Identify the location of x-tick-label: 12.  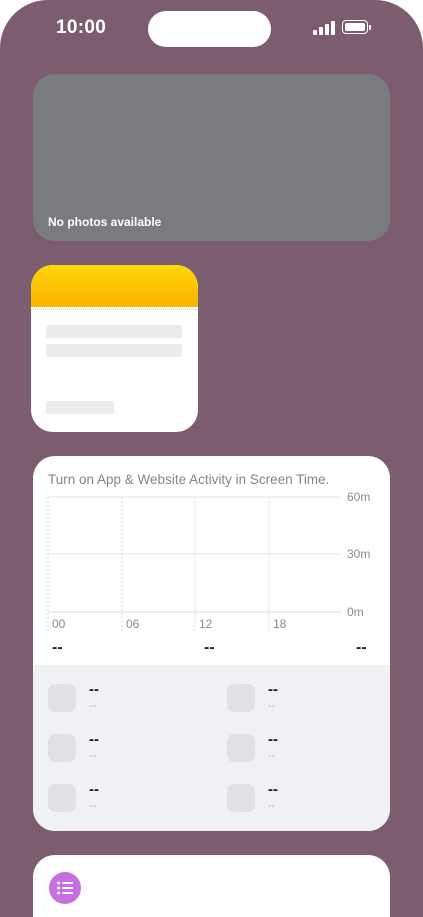
(206, 624).